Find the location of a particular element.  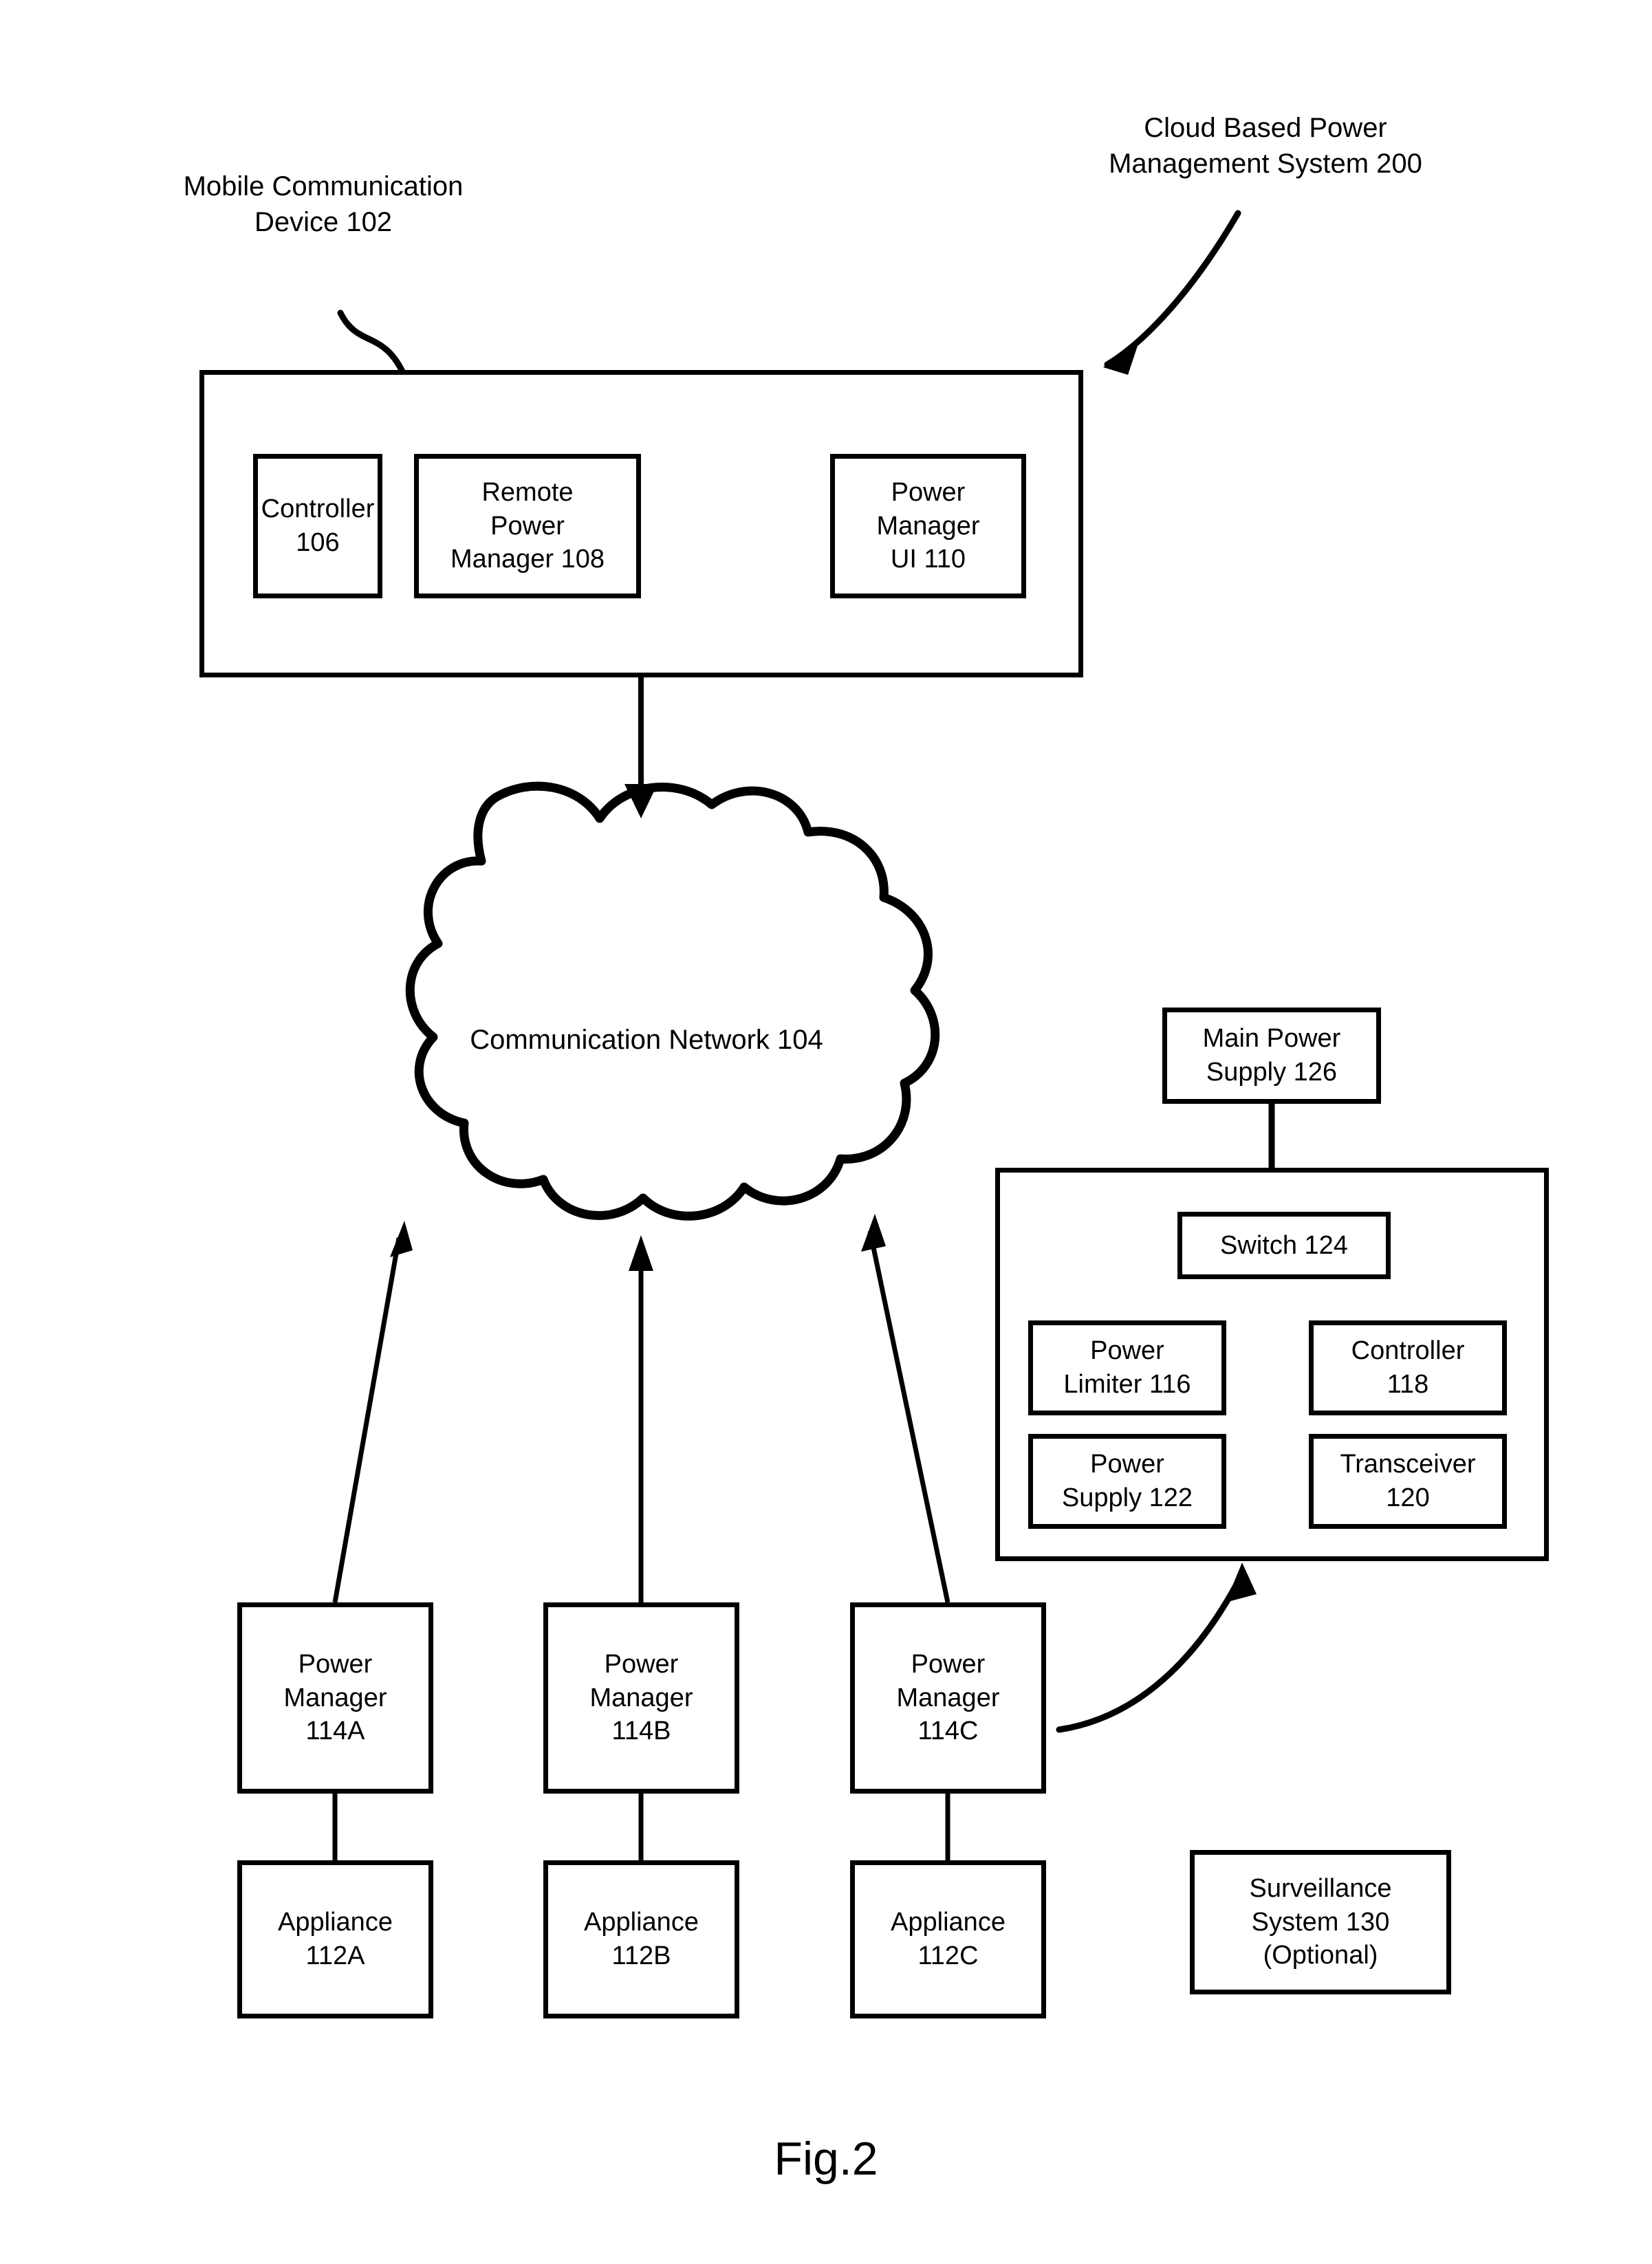

callout-arrow-pm114c-to-unit is located at coordinates (1148, 1655).